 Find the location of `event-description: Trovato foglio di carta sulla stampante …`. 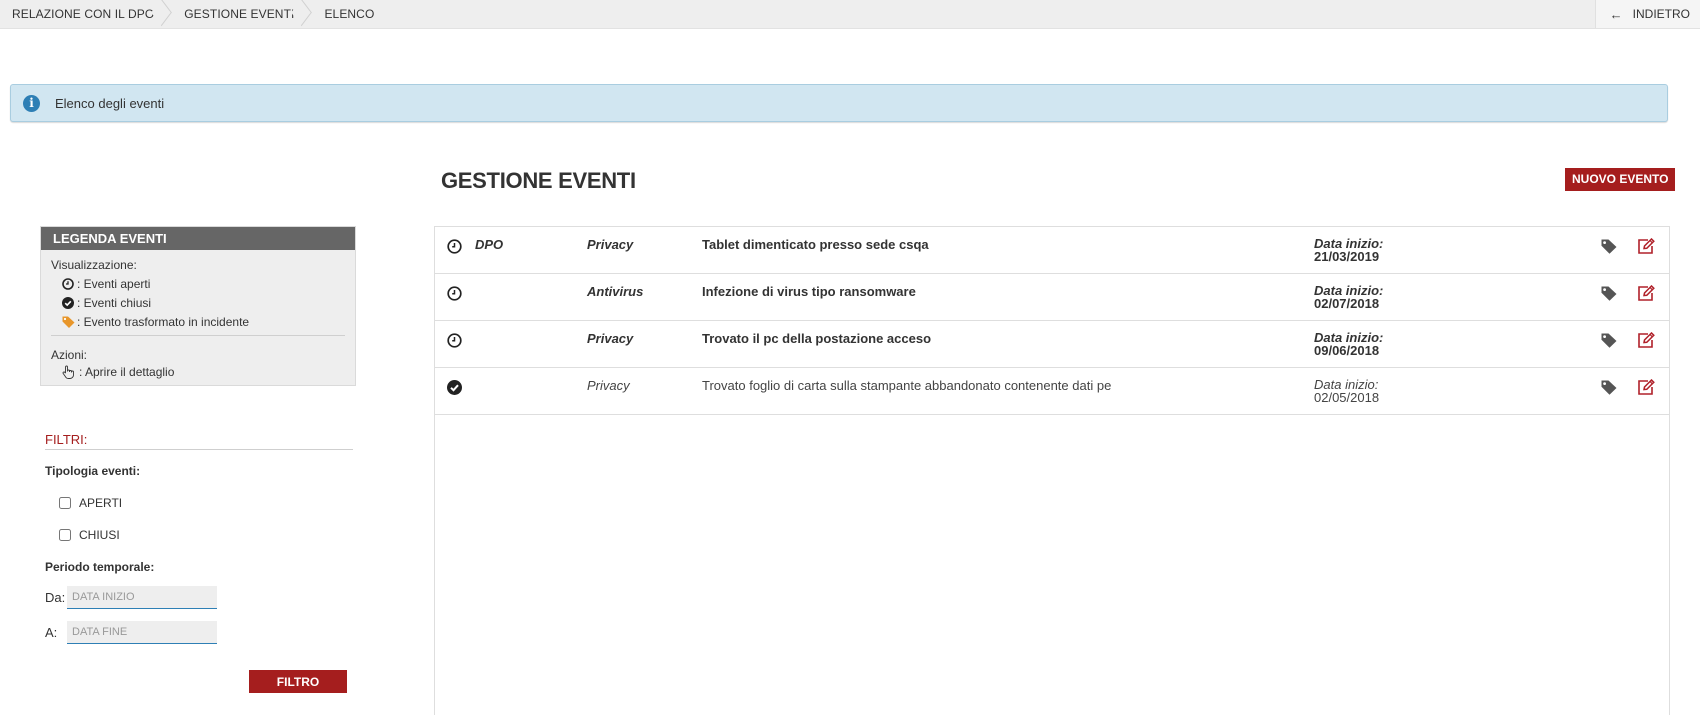

event-description: Trovato foglio di carta sulla stampante … is located at coordinates (906, 385).